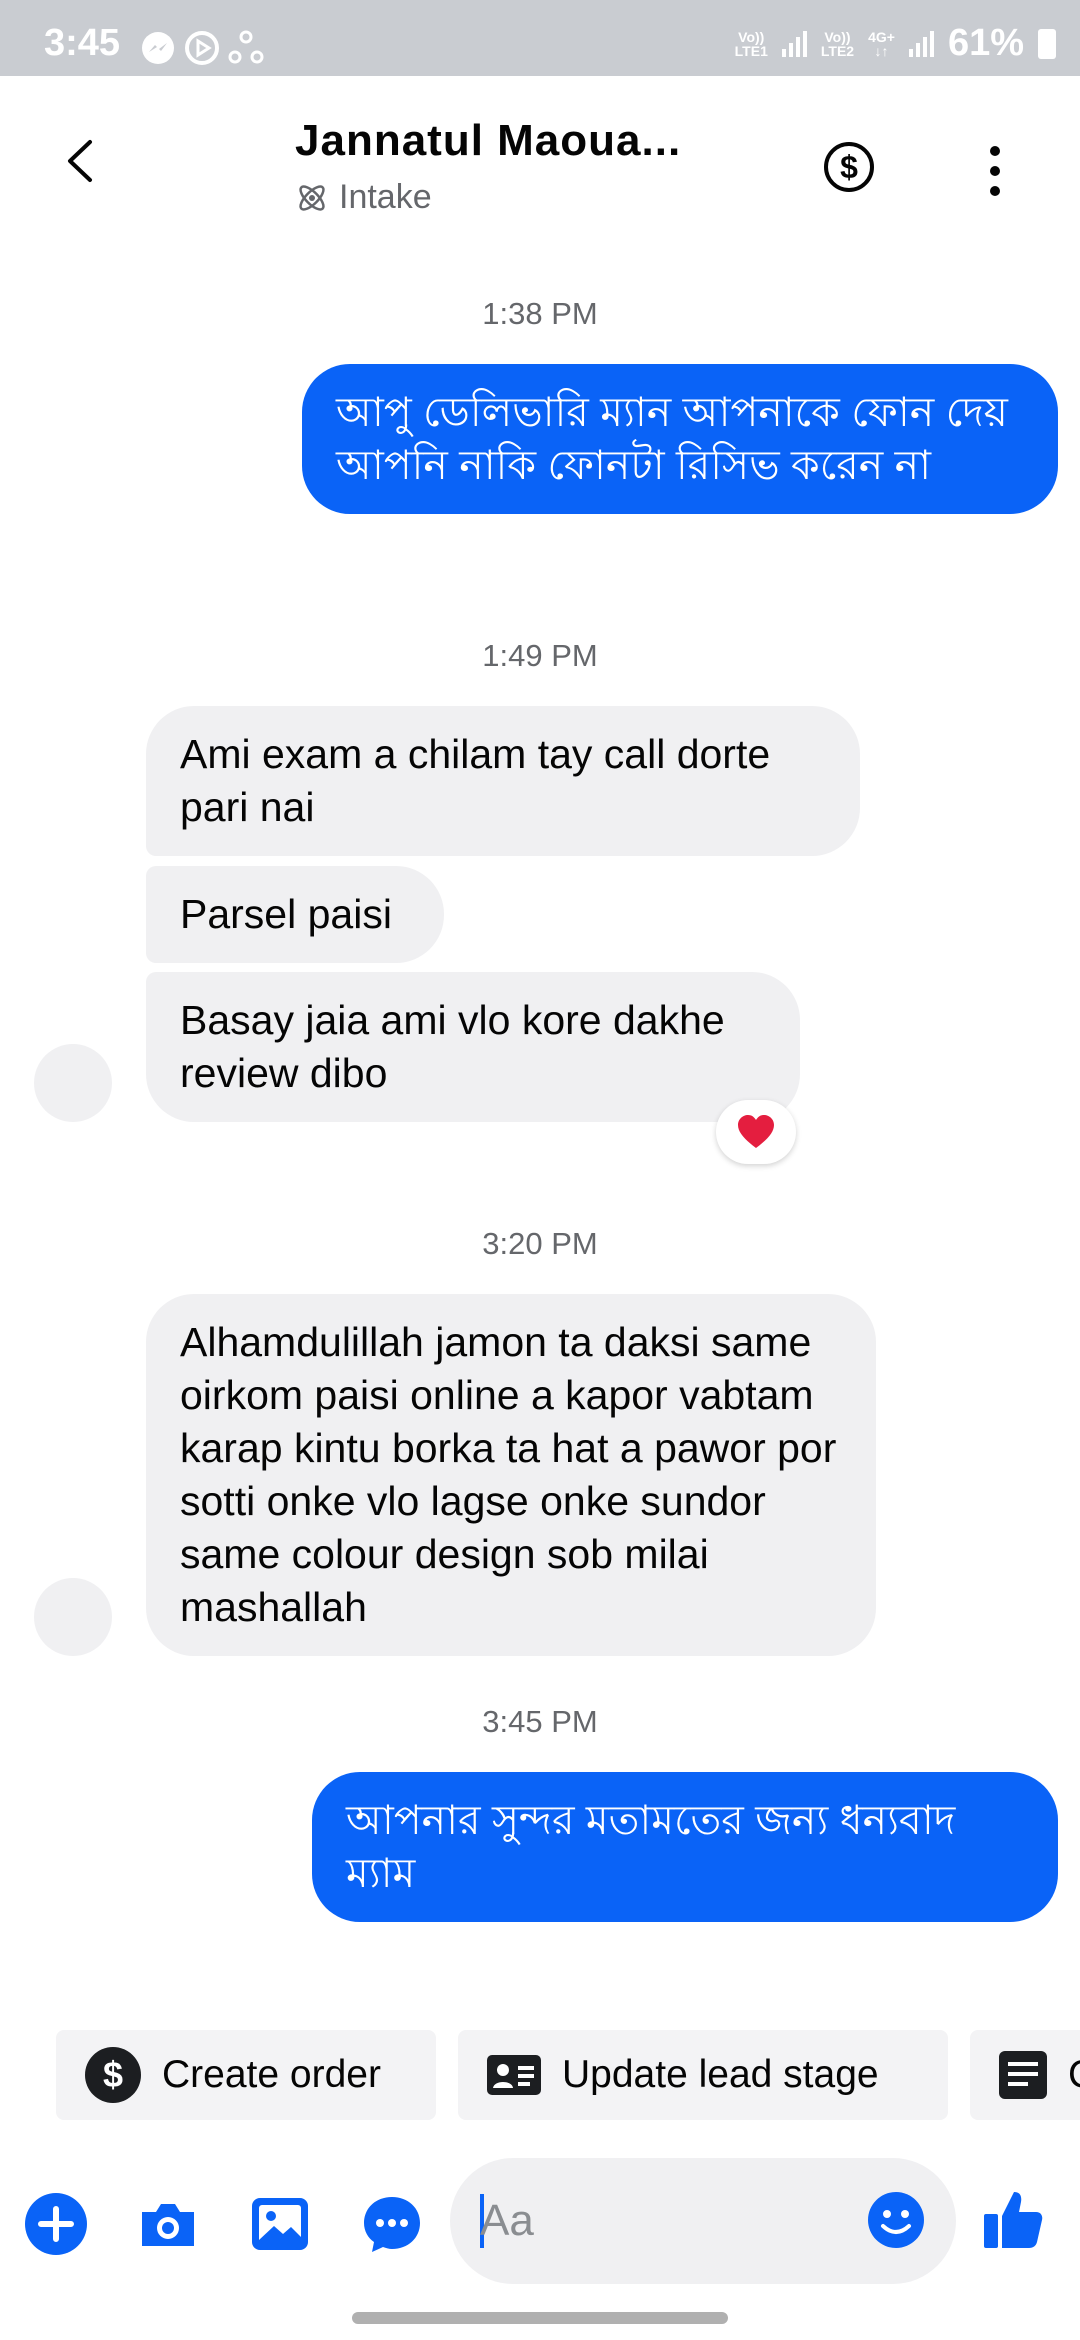 This screenshot has width=1080, height=2340. Describe the element at coordinates (385, 197) in the screenshot. I see `stage-label: Intake` at that location.